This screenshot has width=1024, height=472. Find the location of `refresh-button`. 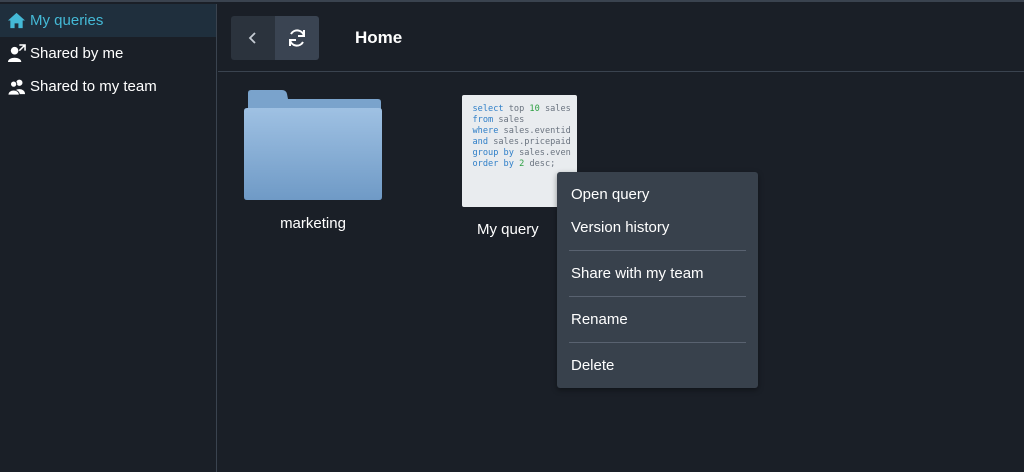

refresh-button is located at coordinates (297, 37).